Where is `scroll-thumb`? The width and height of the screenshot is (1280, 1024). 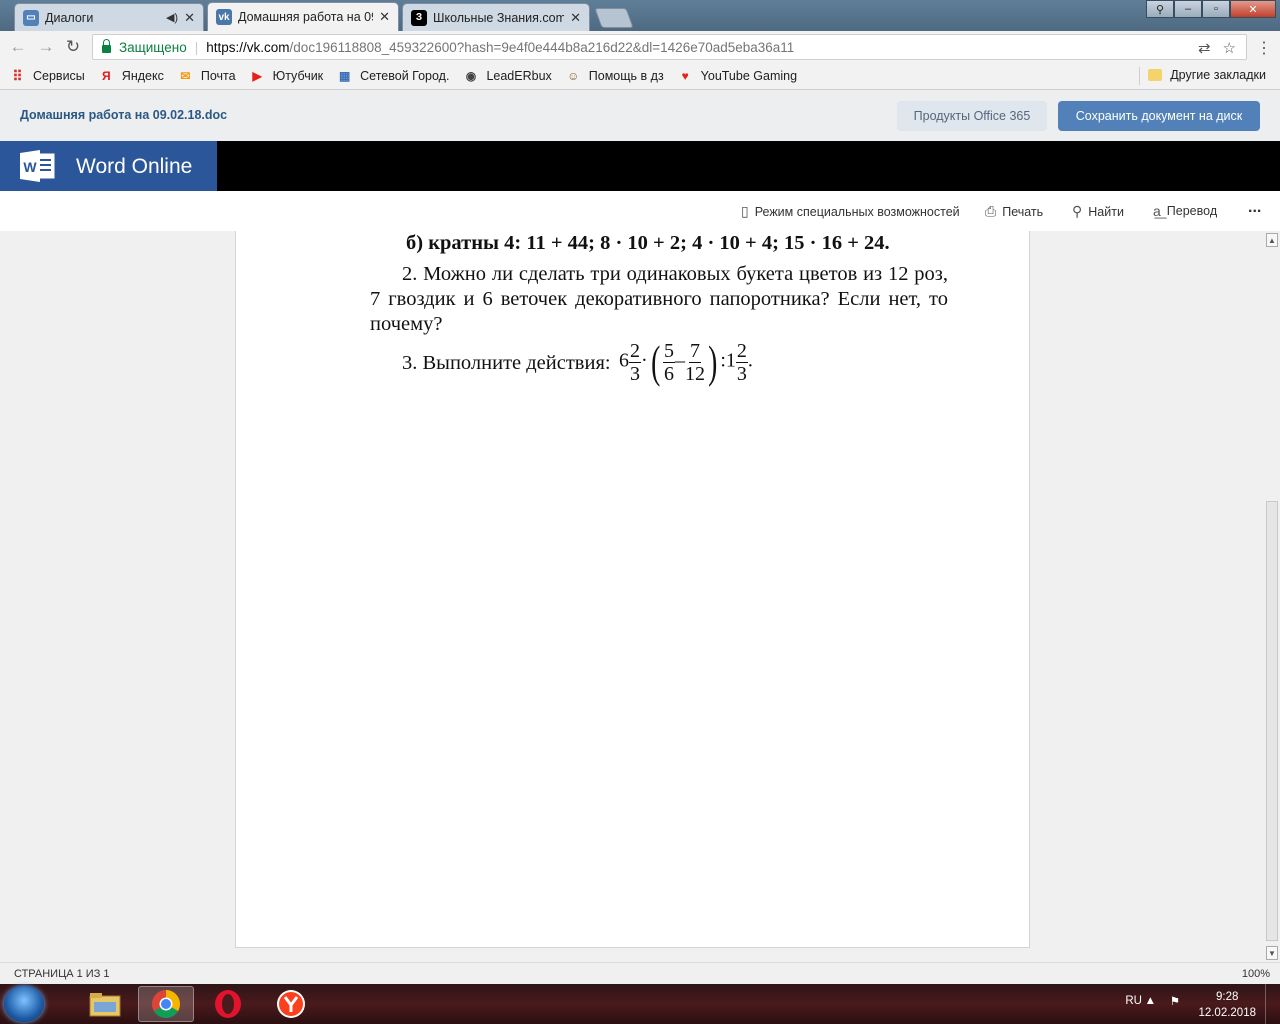 scroll-thumb is located at coordinates (1272, 721).